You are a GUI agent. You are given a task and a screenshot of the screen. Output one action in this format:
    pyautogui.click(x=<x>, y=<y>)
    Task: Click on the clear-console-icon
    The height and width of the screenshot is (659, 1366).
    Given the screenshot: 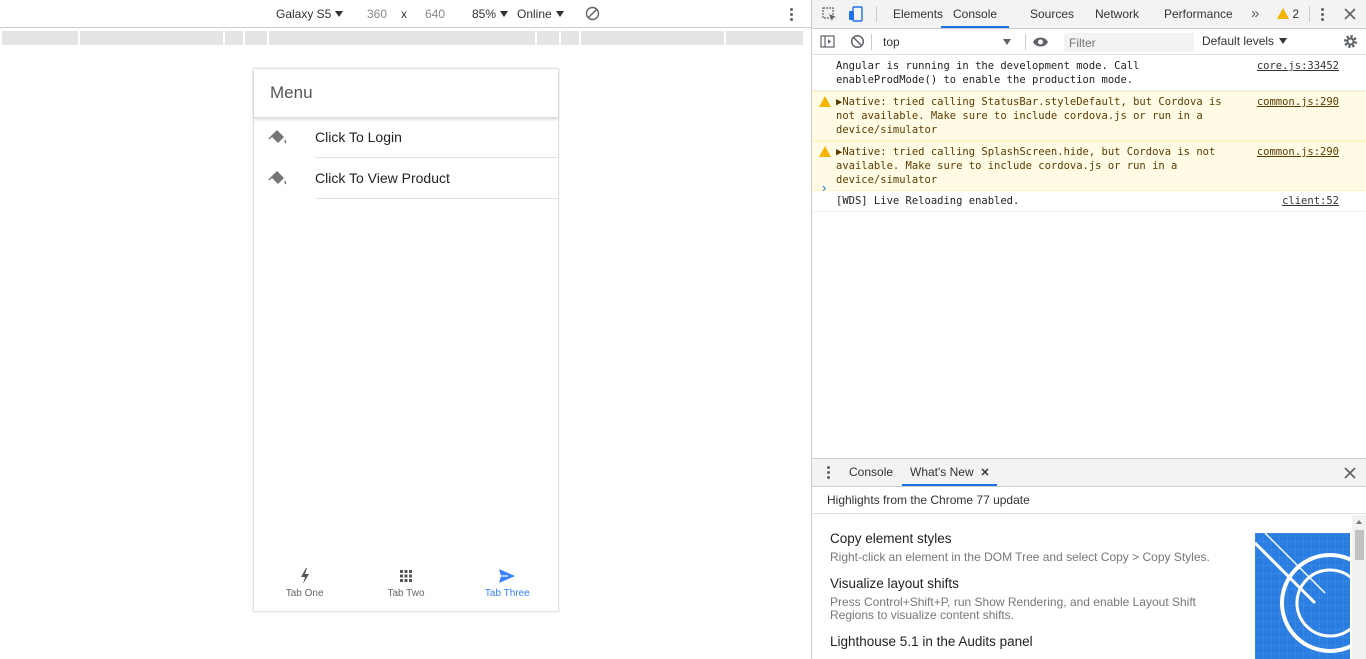 What is the action you would take?
    pyautogui.click(x=857, y=41)
    